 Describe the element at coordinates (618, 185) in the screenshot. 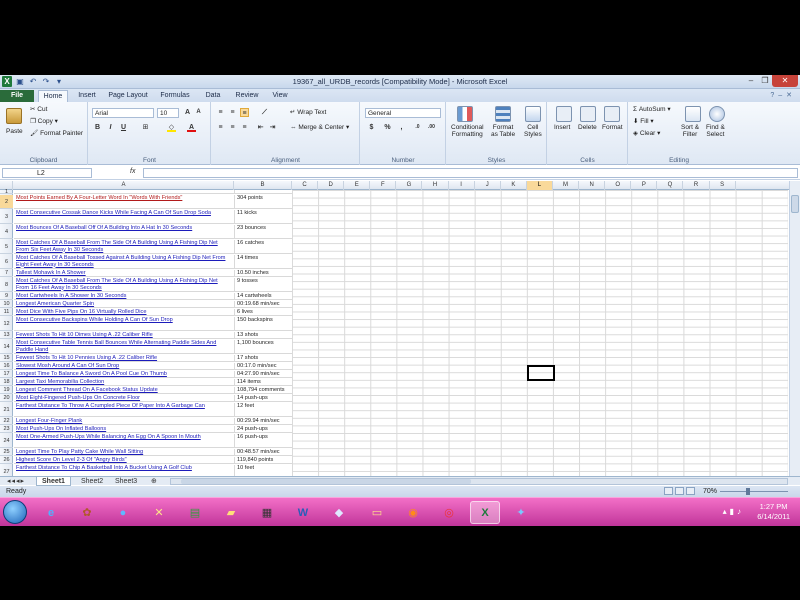

I see `column-header-o: O` at that location.